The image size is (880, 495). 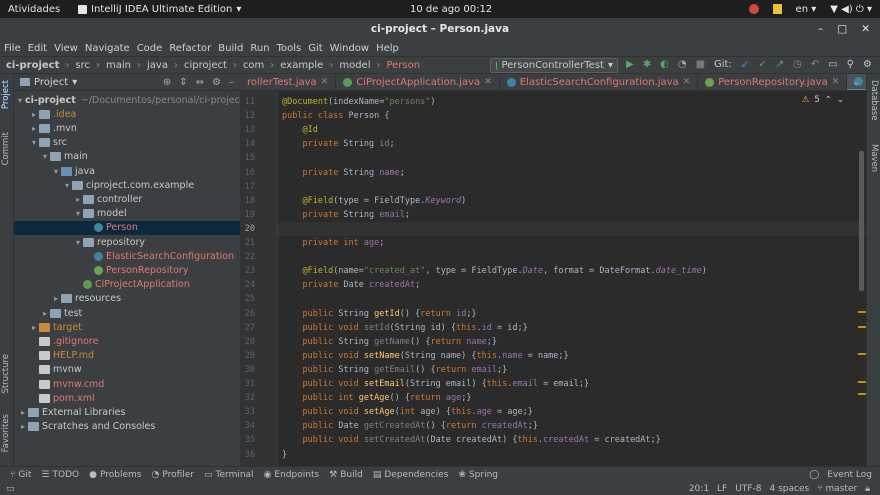 What do you see at coordinates (851, 9) in the screenshot?
I see `network-icon: ▼ ◀) ⏻ ▾` at bounding box center [851, 9].